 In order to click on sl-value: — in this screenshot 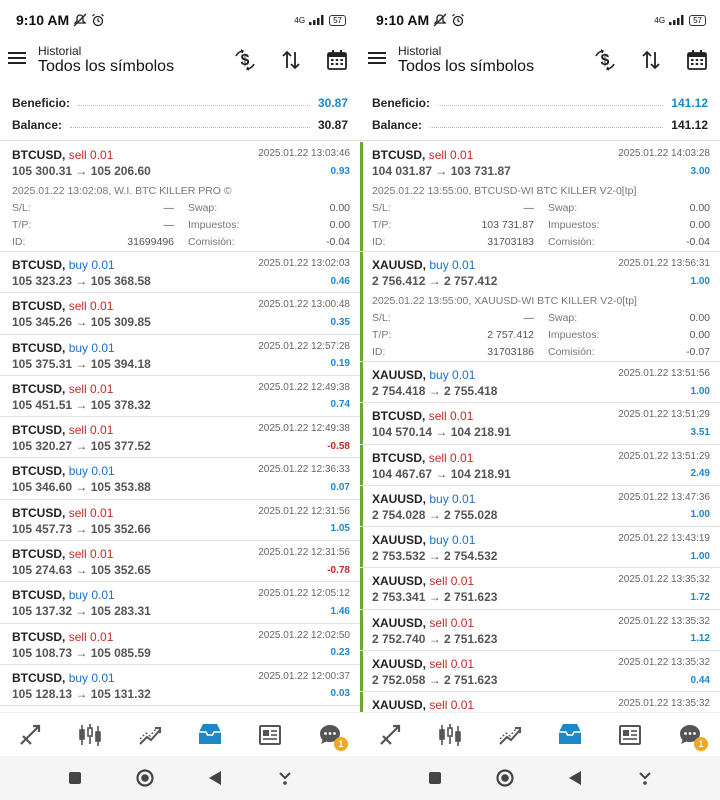, I will do `click(529, 207)`.